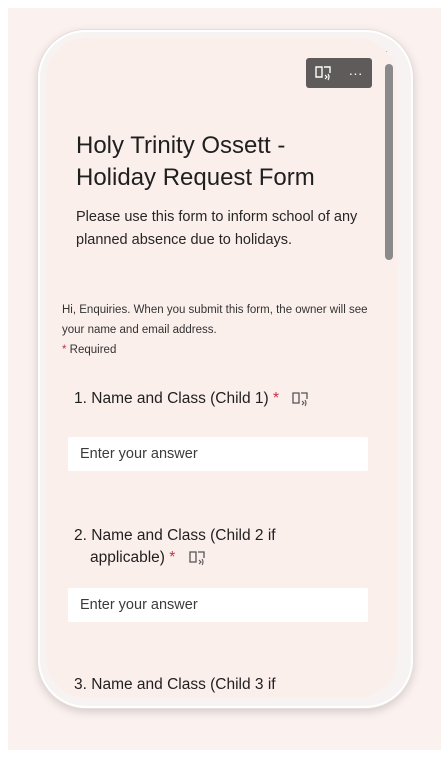 This screenshot has height=758, width=441. I want to click on more-options-button: ···, so click(356, 73).